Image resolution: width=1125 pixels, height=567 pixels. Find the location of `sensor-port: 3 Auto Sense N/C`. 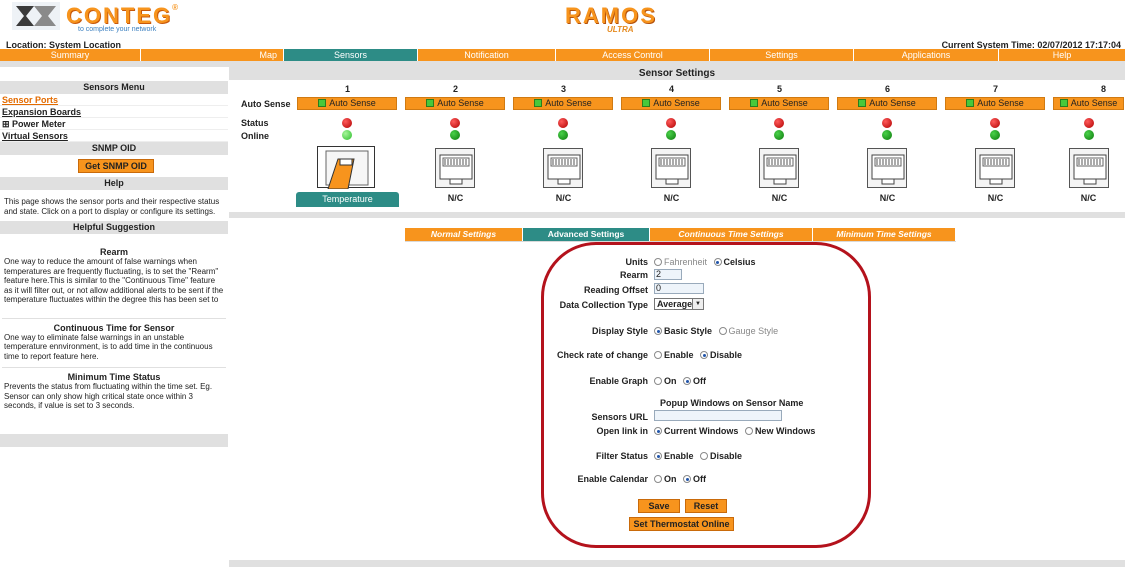

sensor-port: 3 Auto Sense N/C is located at coordinates (563, 145).